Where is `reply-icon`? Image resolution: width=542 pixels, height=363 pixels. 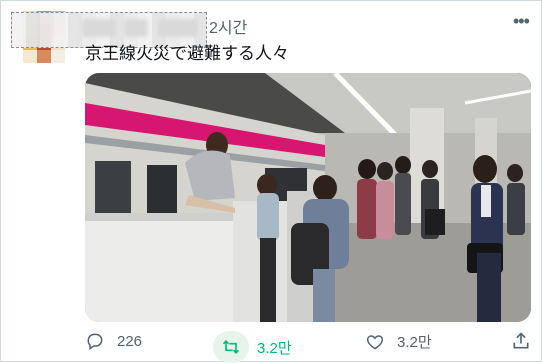
reply-icon is located at coordinates (95, 341).